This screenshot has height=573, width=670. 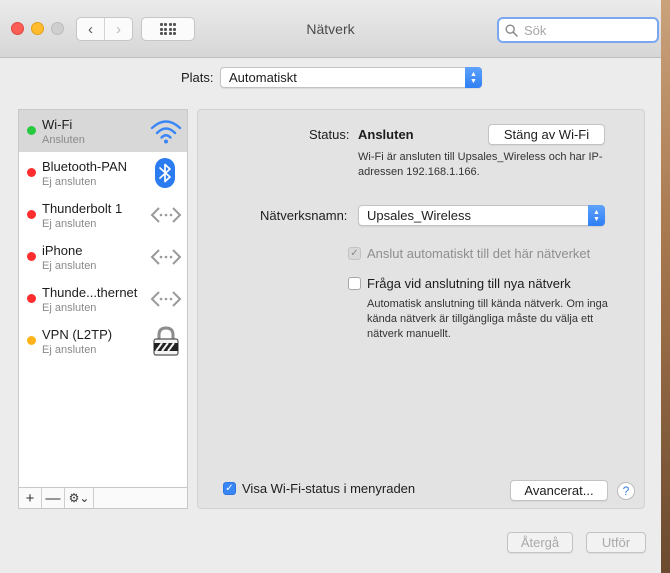 I want to click on location-popup: Automatiskt ▲ ▼, so click(x=351, y=77).